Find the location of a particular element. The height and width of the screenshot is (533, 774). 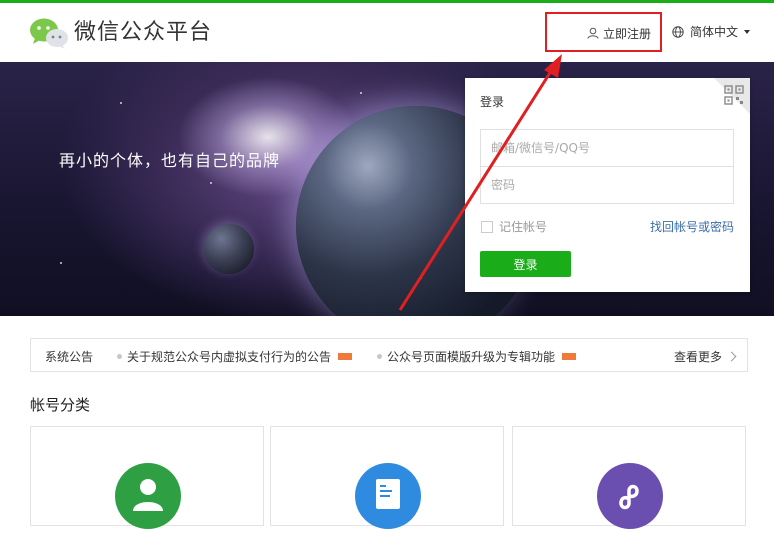

header: 微信公众平台 立即注册 简体中文 is located at coordinates (387, 32).